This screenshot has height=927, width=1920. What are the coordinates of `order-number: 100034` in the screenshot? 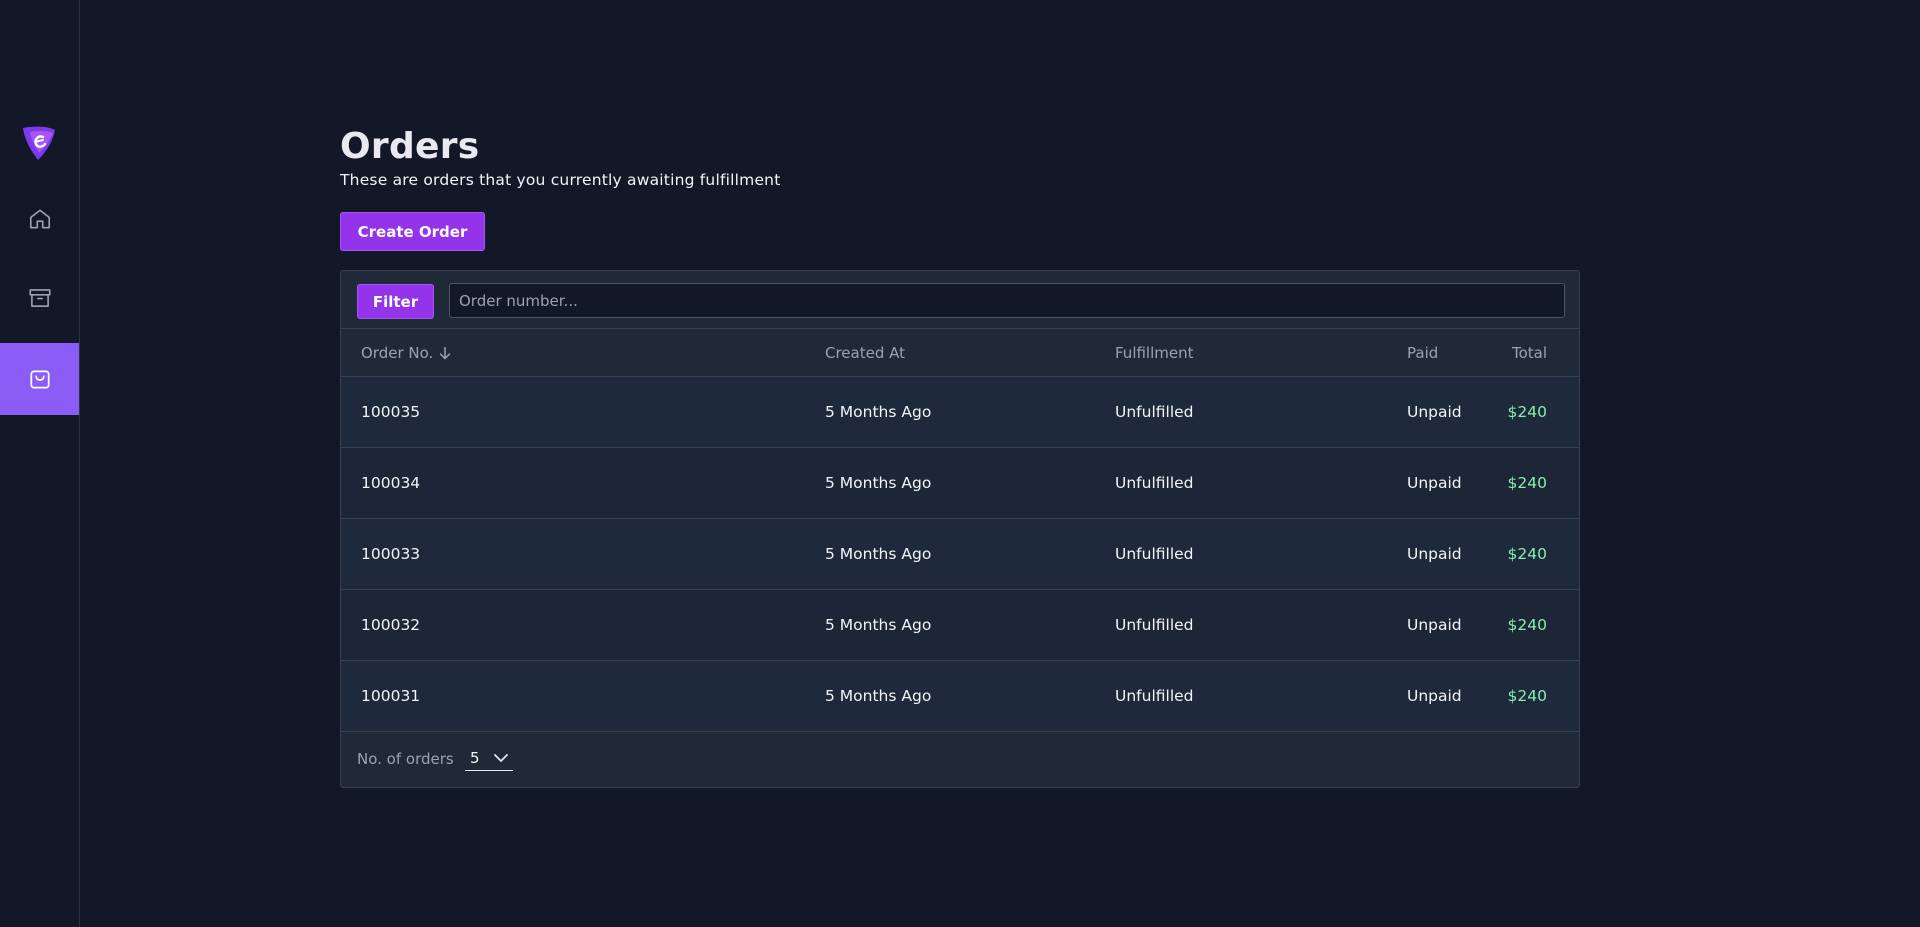 It's located at (391, 483).